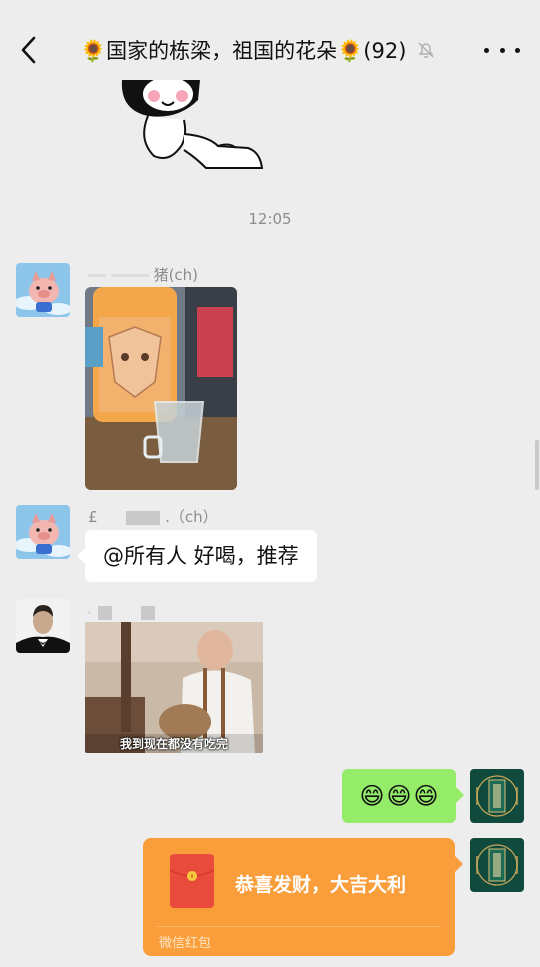 This screenshot has height=967, width=540. What do you see at coordinates (502, 50) in the screenshot?
I see `more-button` at bounding box center [502, 50].